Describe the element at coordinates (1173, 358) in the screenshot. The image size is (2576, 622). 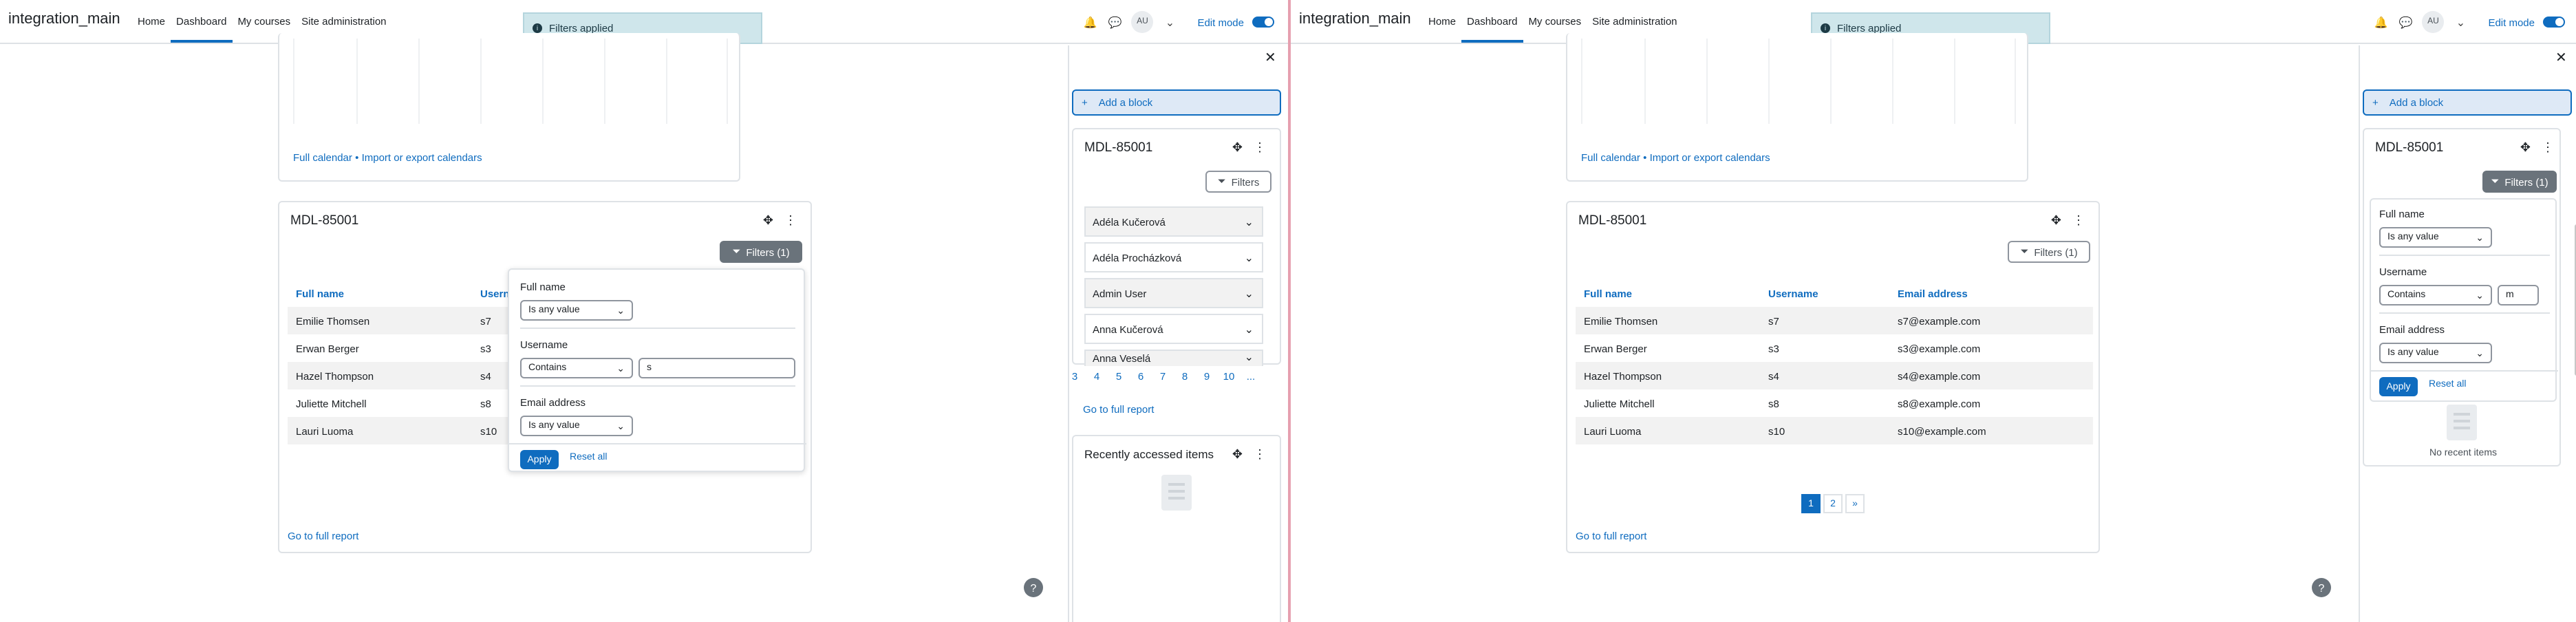
I see `card-item: Anna Veselá ⌄` at that location.